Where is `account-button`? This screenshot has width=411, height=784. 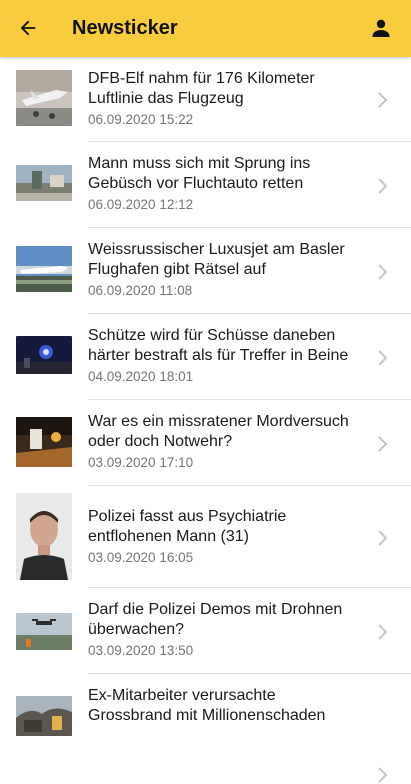 account-button is located at coordinates (381, 28).